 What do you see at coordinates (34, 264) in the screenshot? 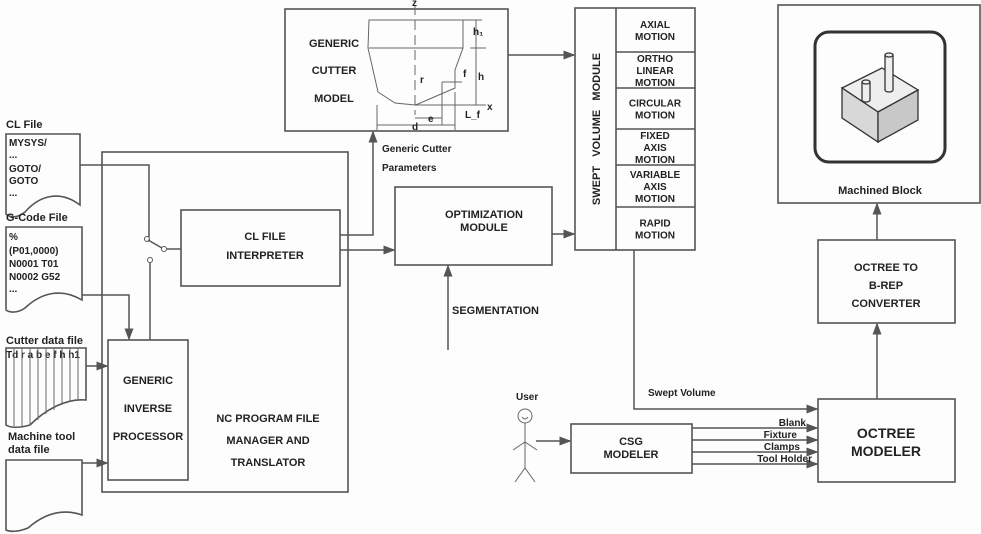
I see `gcode-line: N0001 T01` at bounding box center [34, 264].